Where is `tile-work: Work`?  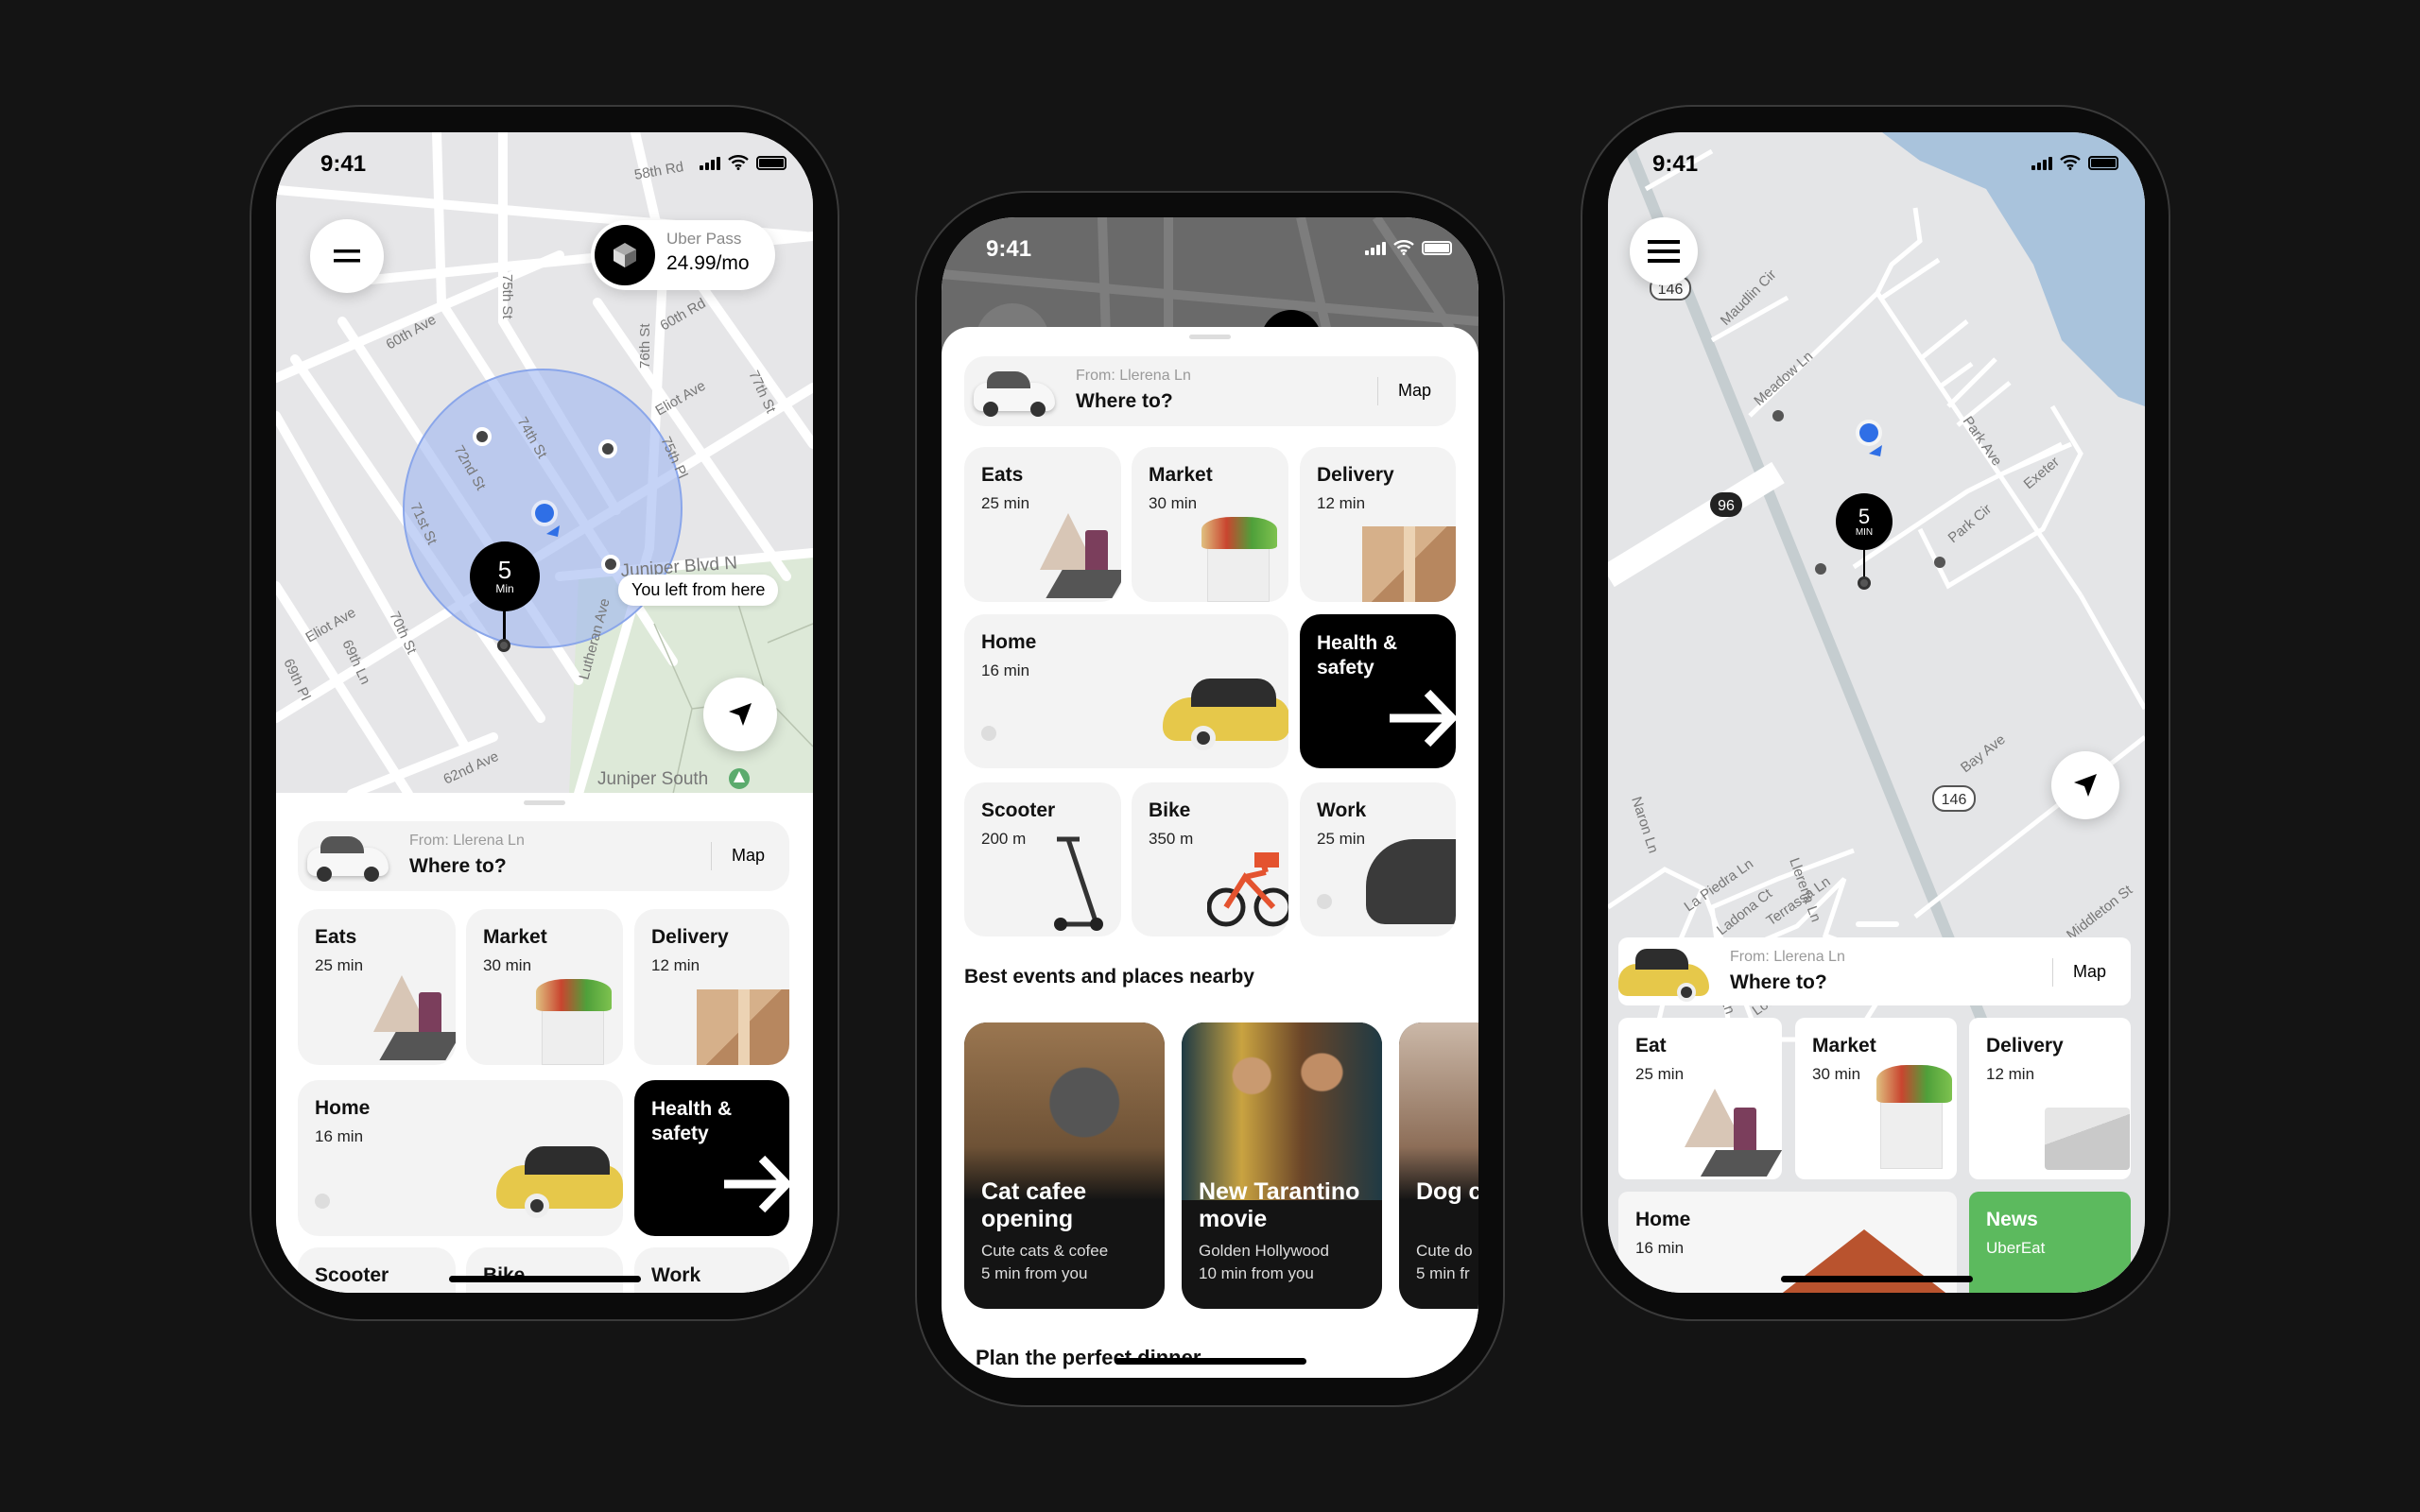
tile-work: Work is located at coordinates (711, 1270).